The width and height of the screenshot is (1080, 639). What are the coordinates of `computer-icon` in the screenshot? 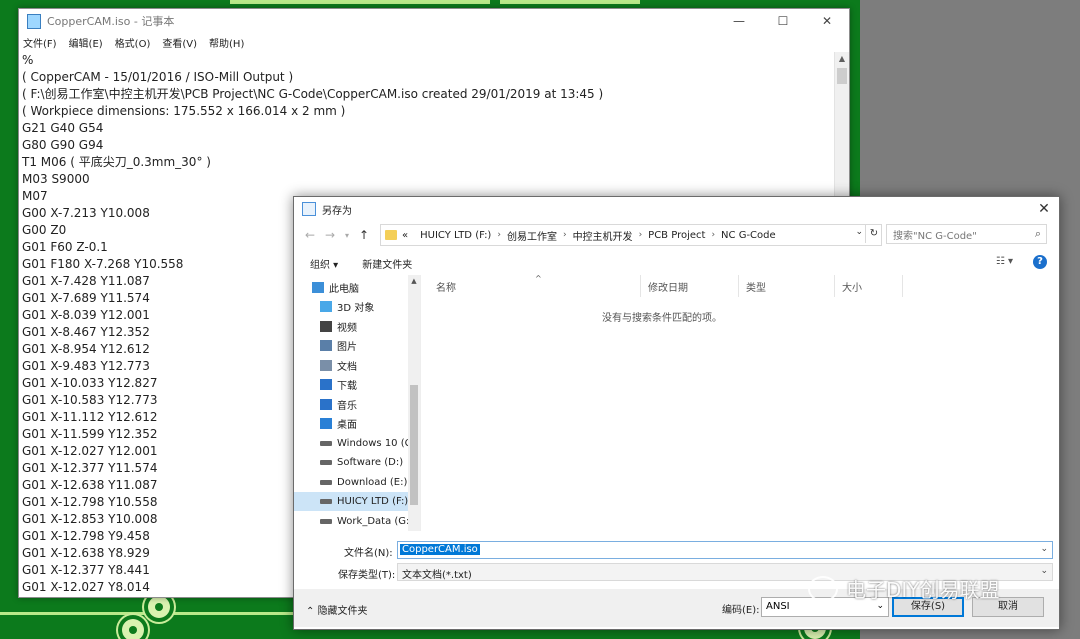 It's located at (318, 287).